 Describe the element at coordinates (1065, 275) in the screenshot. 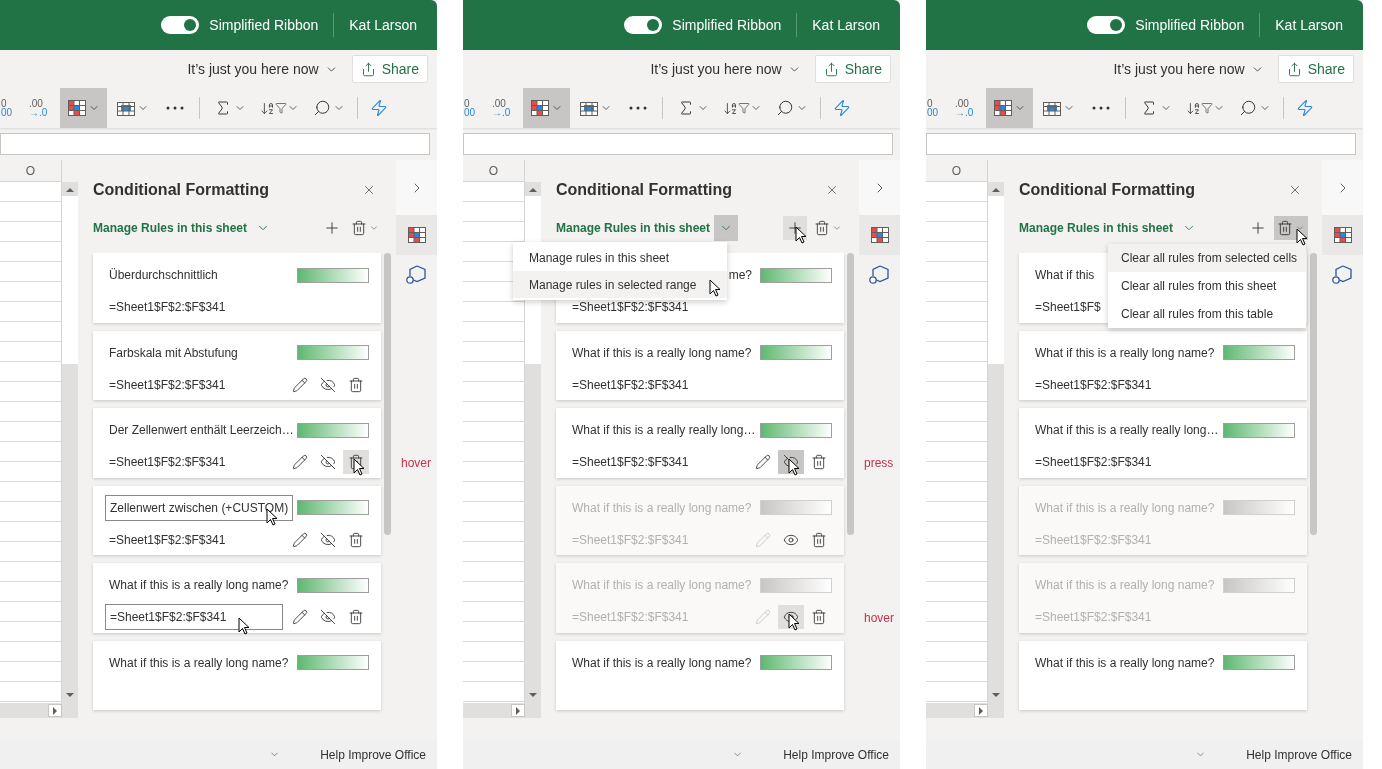

I see `rule-name: What if this` at that location.